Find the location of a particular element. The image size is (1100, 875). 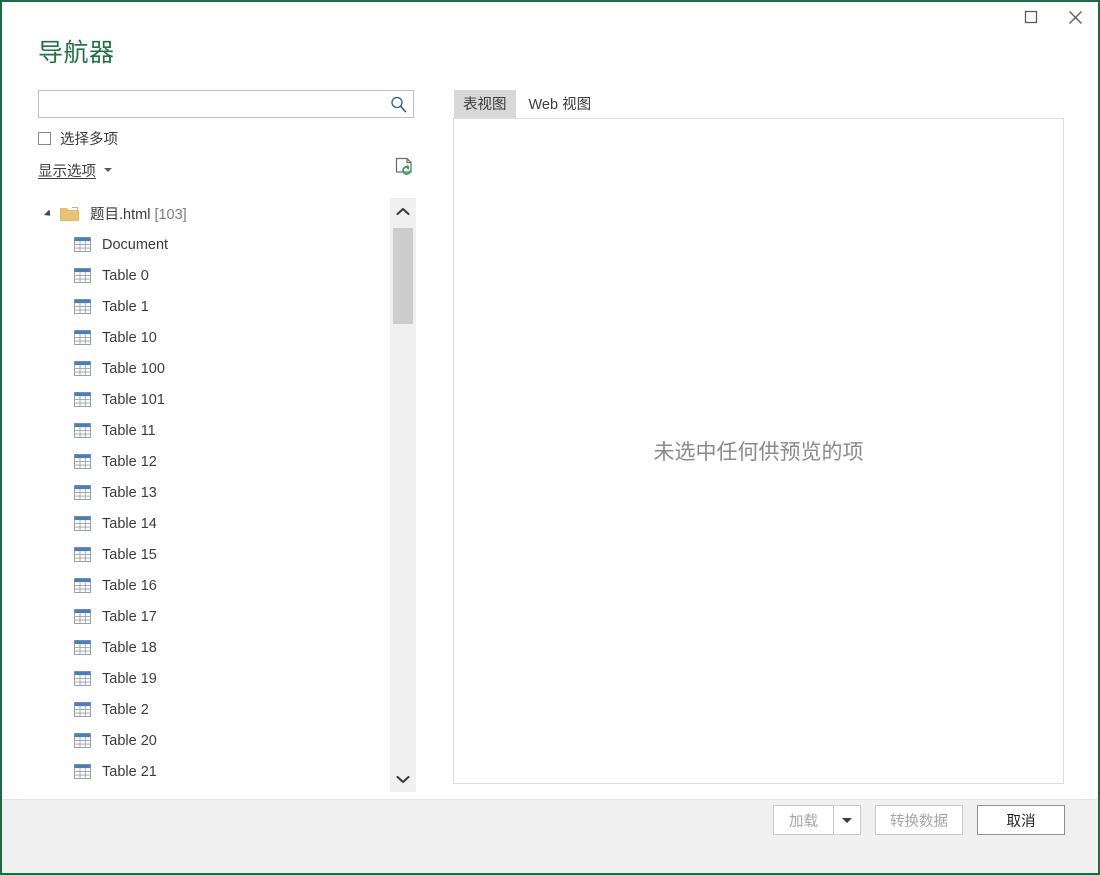

scroll-down-button is located at coordinates (403, 779).